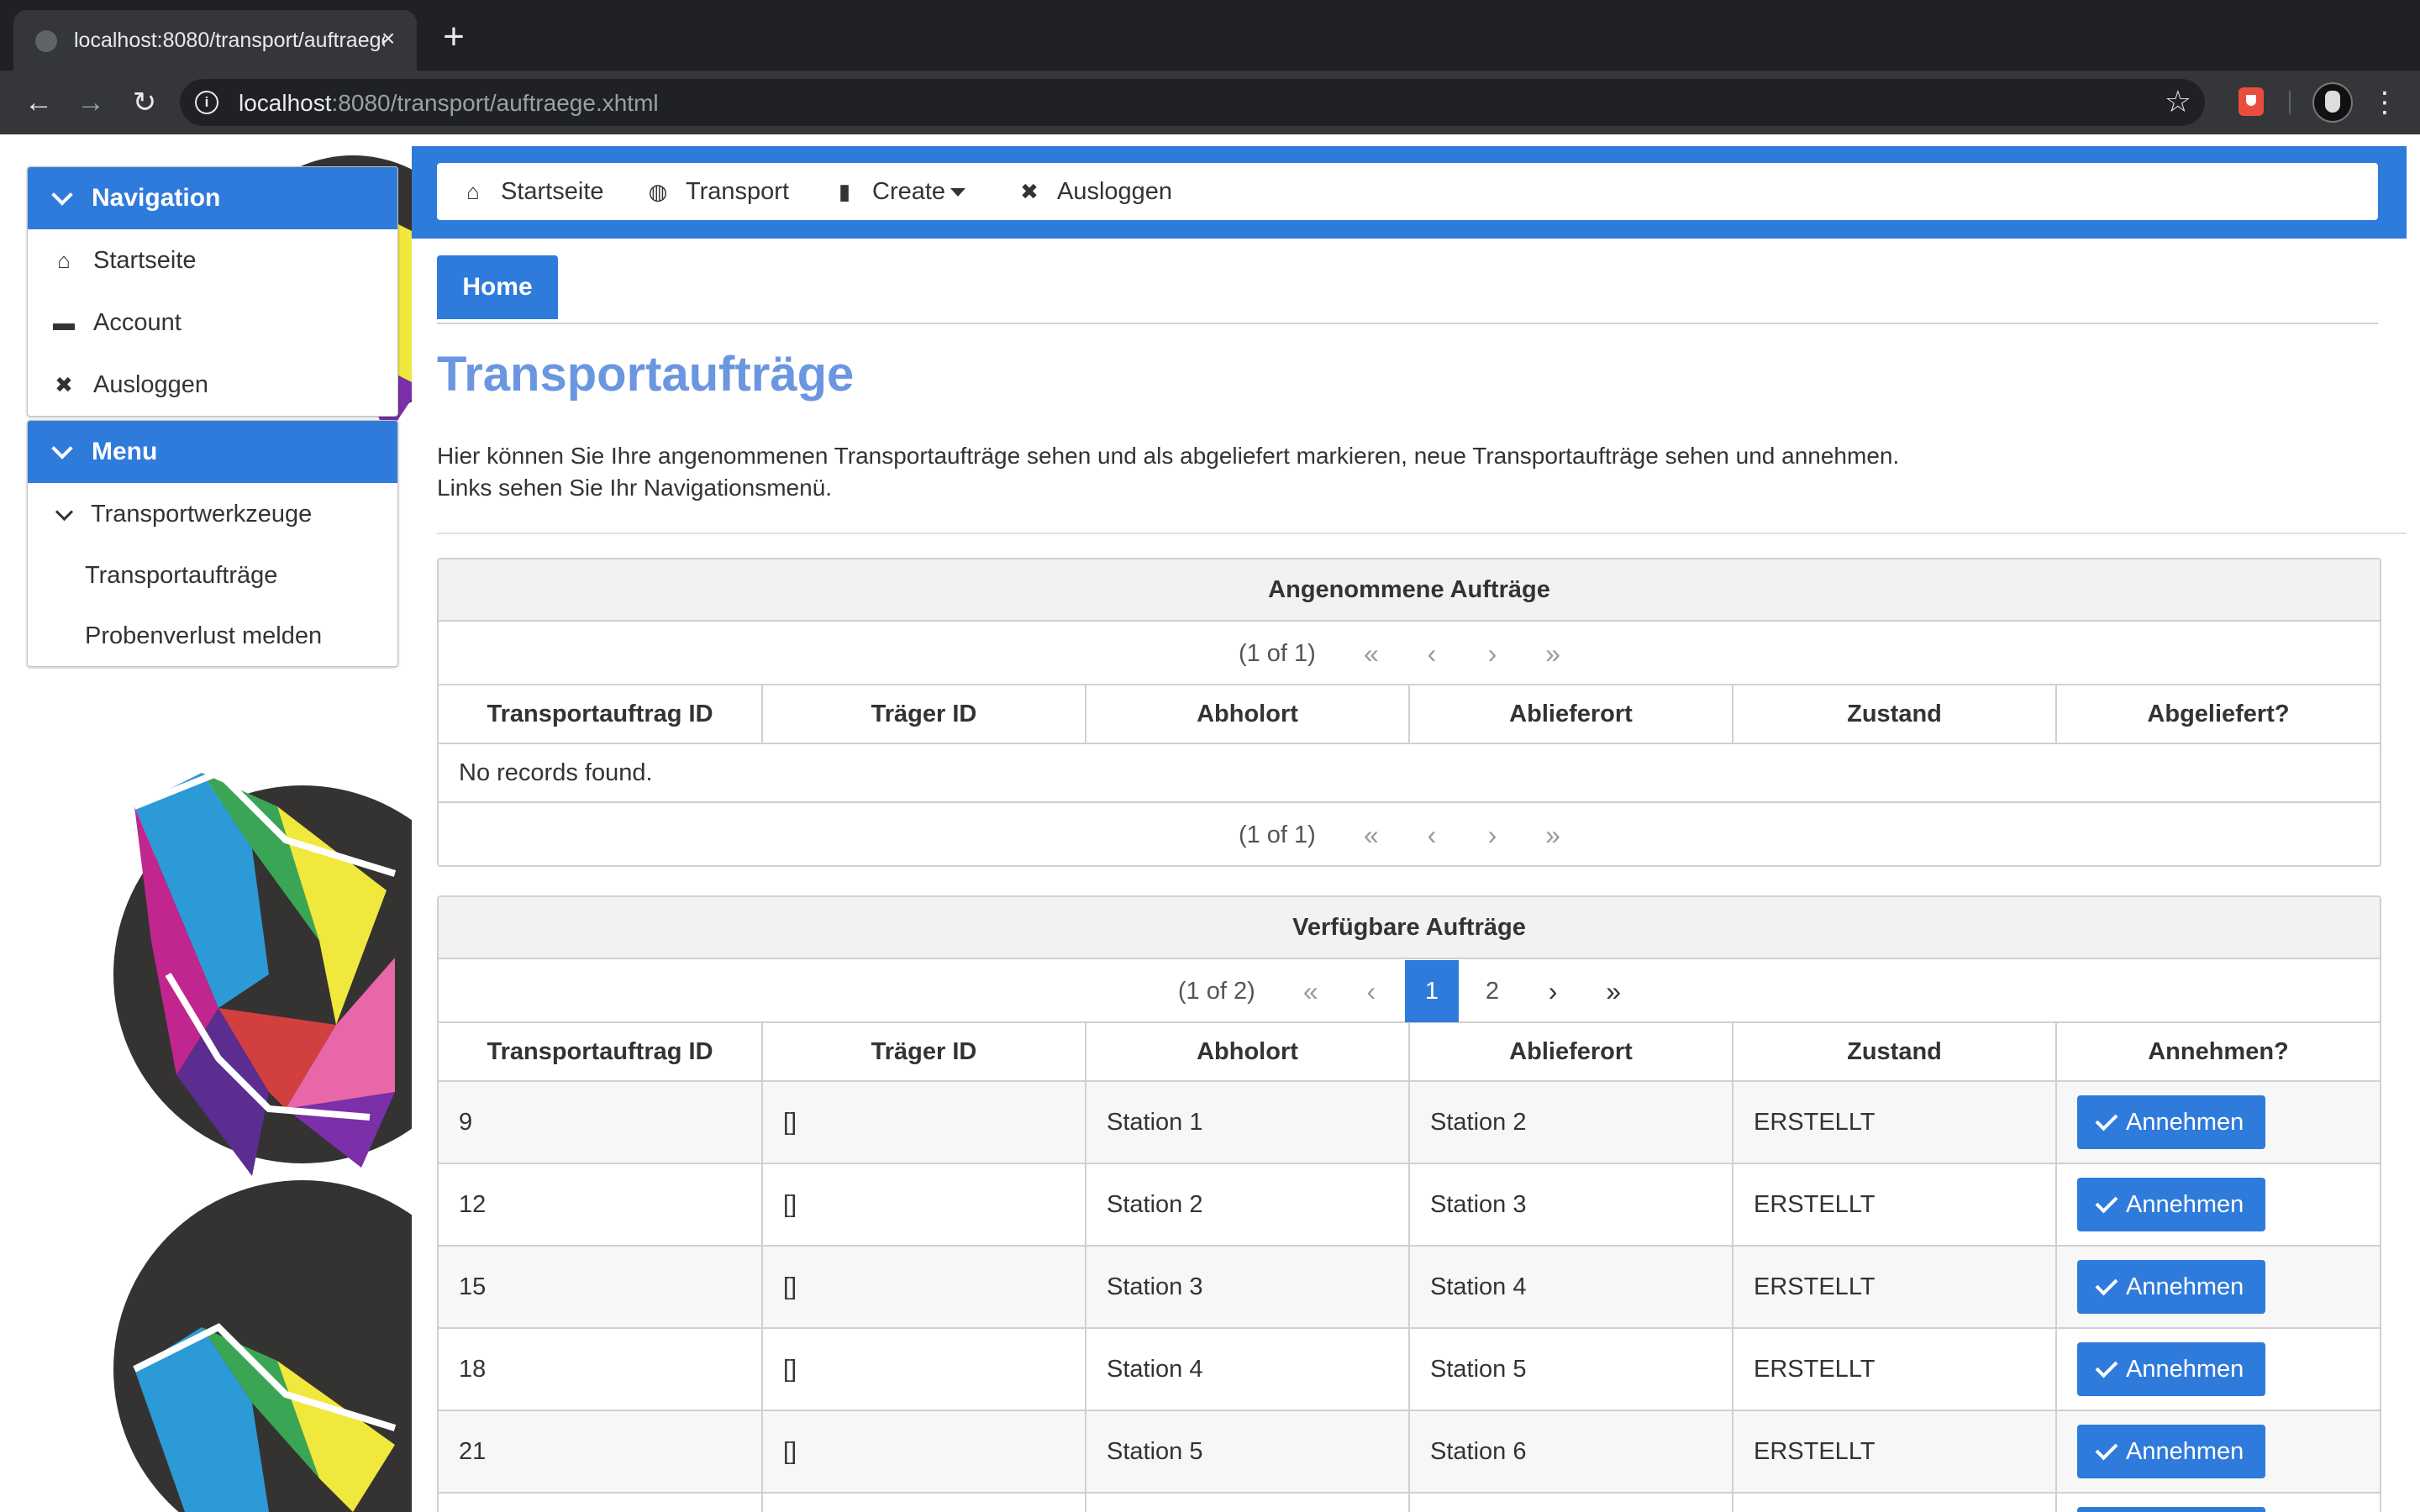 Image resolution: width=2420 pixels, height=1512 pixels. Describe the element at coordinates (212, 575) in the screenshot. I see `sidebar-item-transportauftraege: Transportaufträge` at that location.